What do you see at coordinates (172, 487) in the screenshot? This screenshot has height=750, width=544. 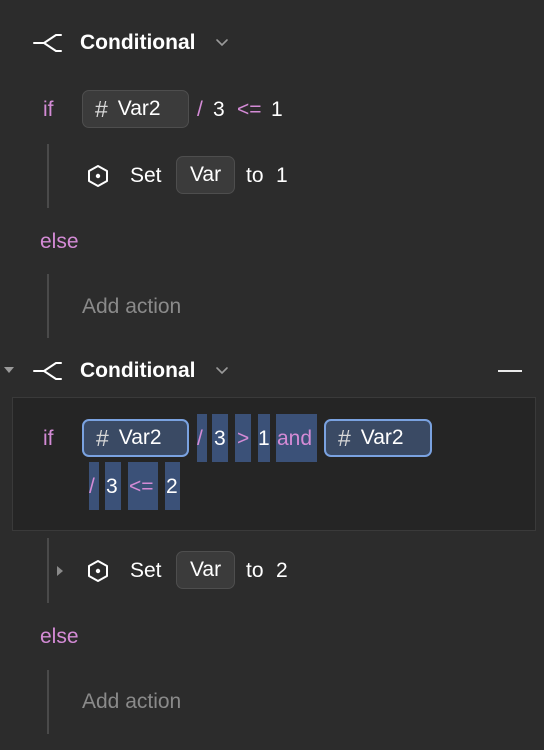 I see `number-token: 2` at bounding box center [172, 487].